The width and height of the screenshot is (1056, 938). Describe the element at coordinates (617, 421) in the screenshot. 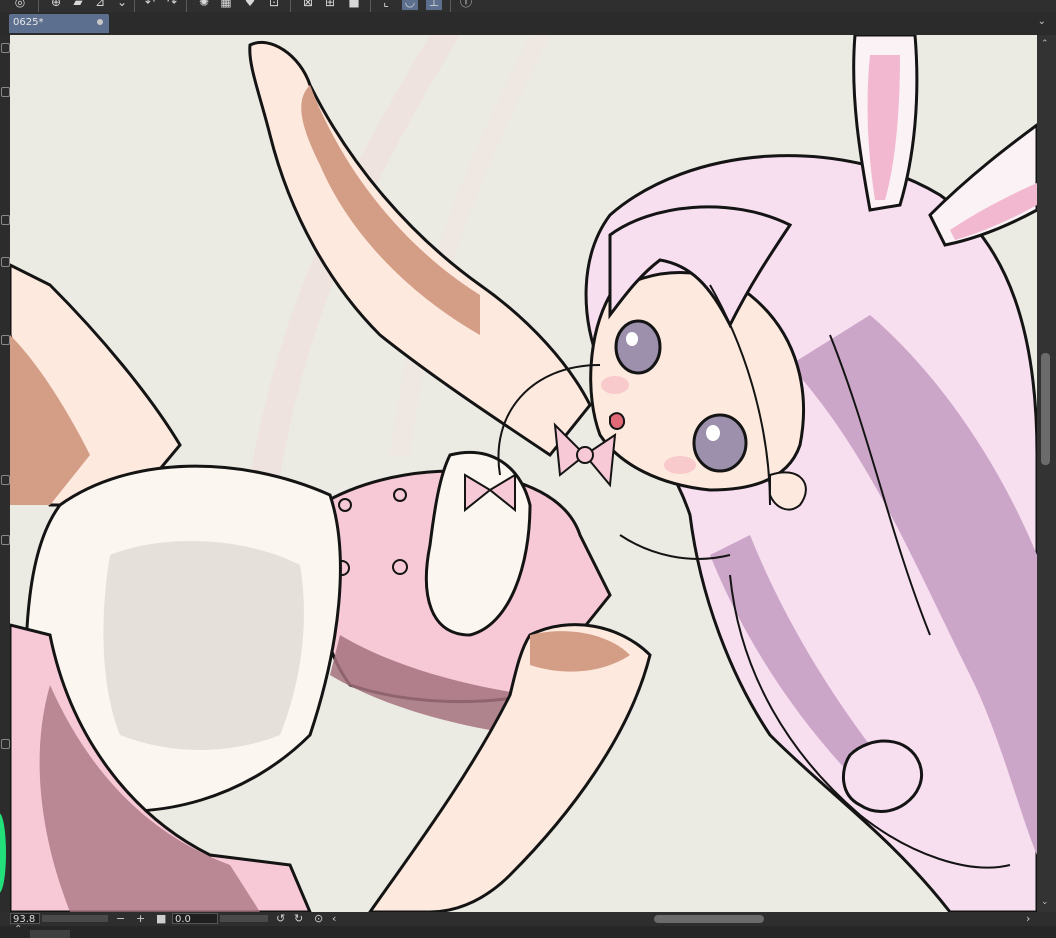

I see `mouth` at that location.